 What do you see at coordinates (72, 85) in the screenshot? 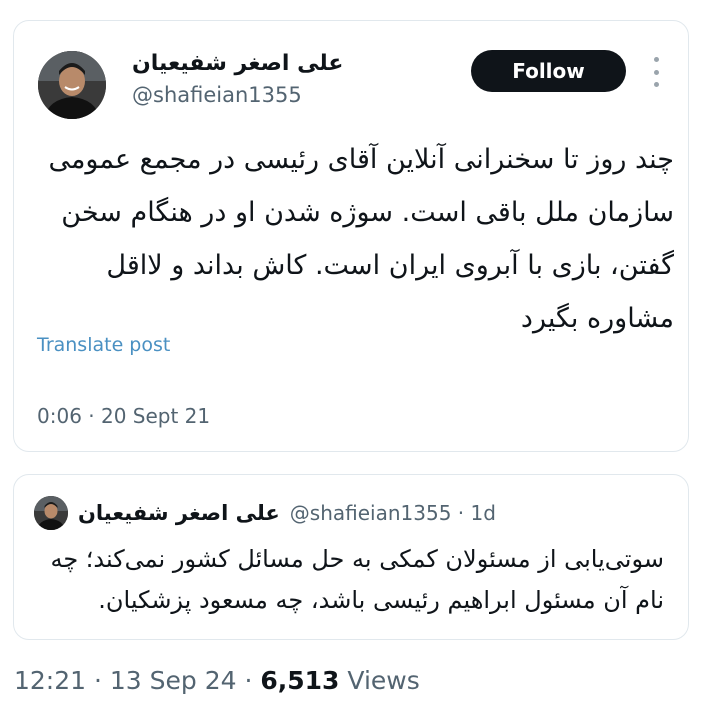
I see `author-avatar` at bounding box center [72, 85].